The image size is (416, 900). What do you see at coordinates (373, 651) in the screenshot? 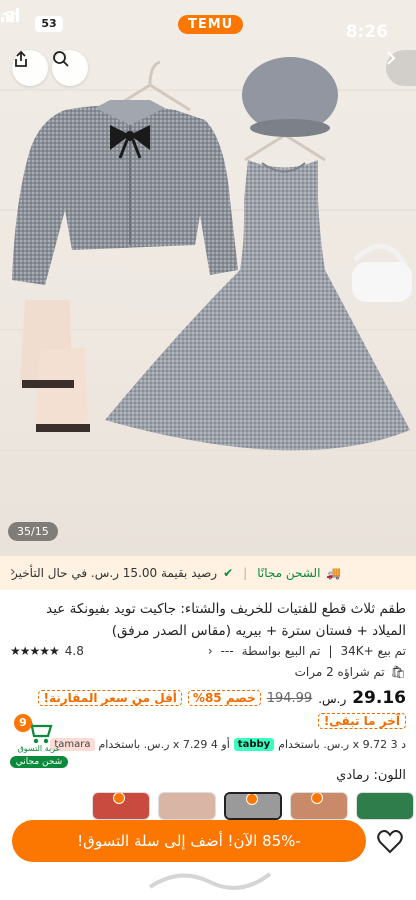
I see `sold-count: تم بيع +34K` at bounding box center [373, 651].